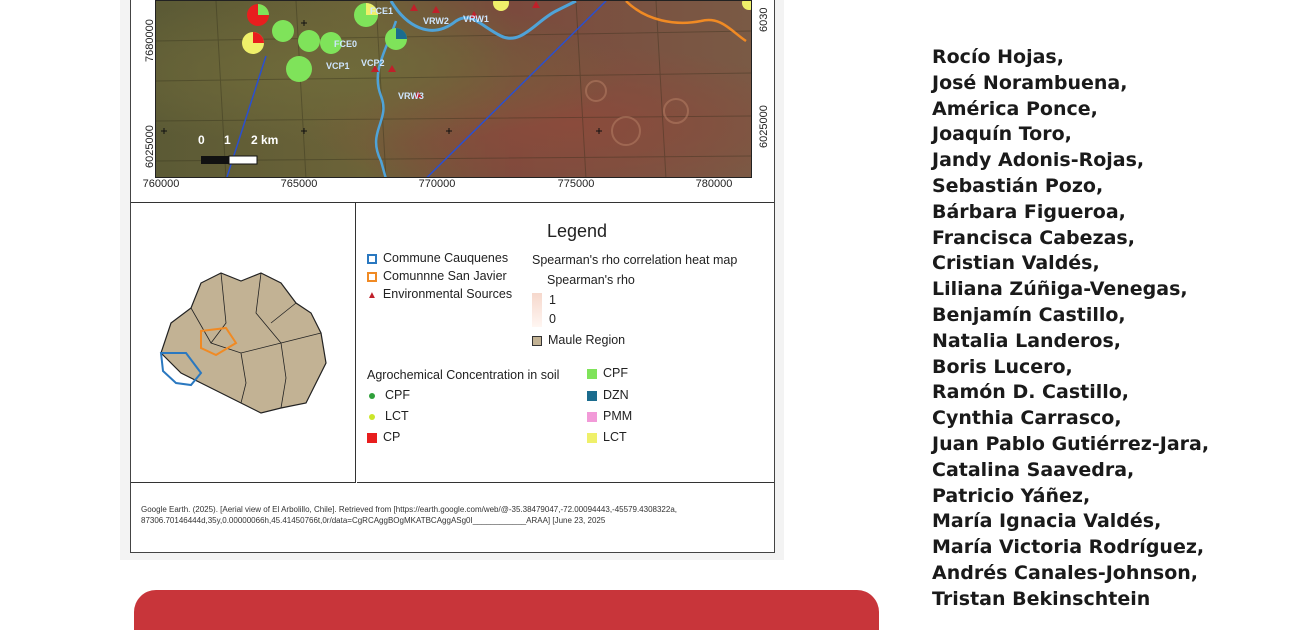  Describe the element at coordinates (243, 160) in the screenshot. I see `scale-bar-white` at that location.